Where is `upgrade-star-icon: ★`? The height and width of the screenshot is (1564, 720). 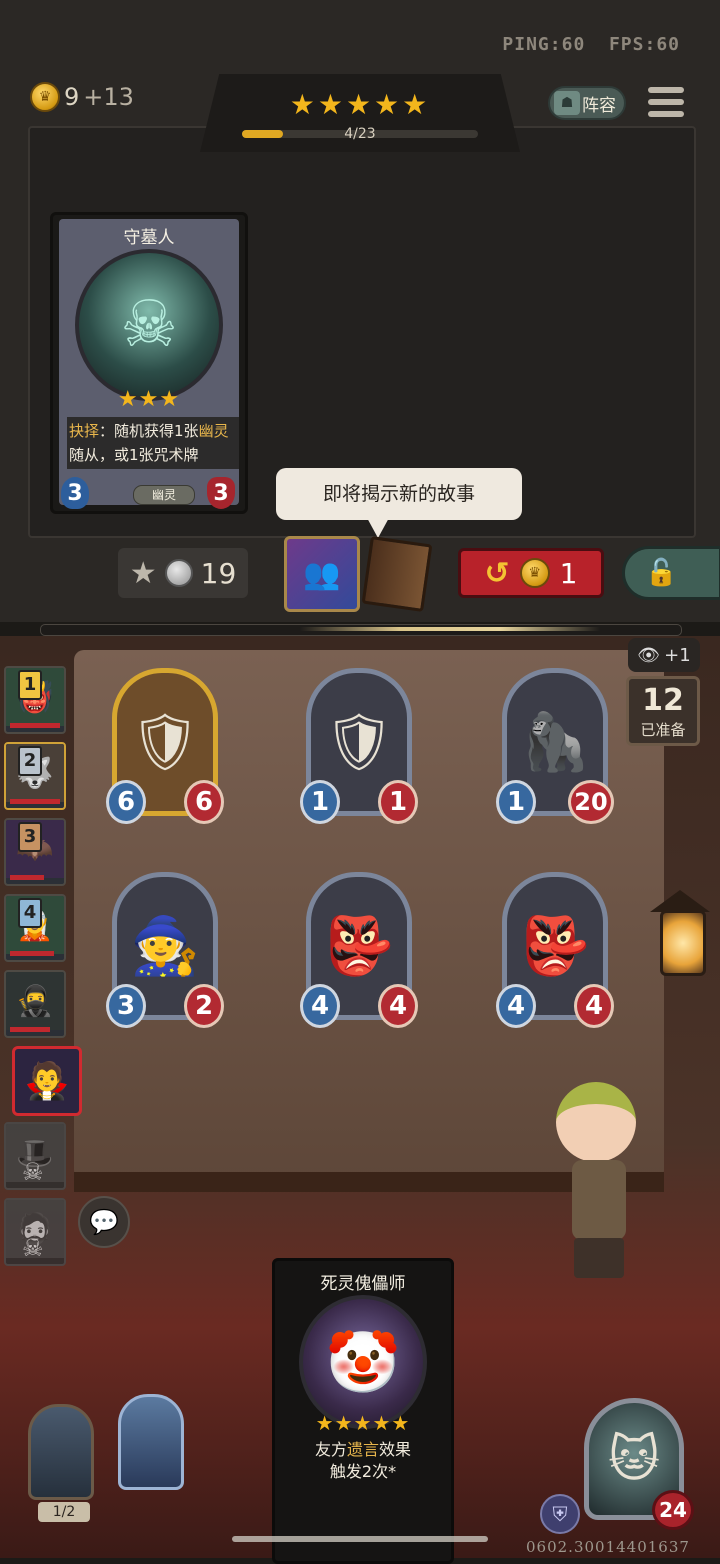
upgrade-star-icon: ★ is located at coordinates (143, 573).